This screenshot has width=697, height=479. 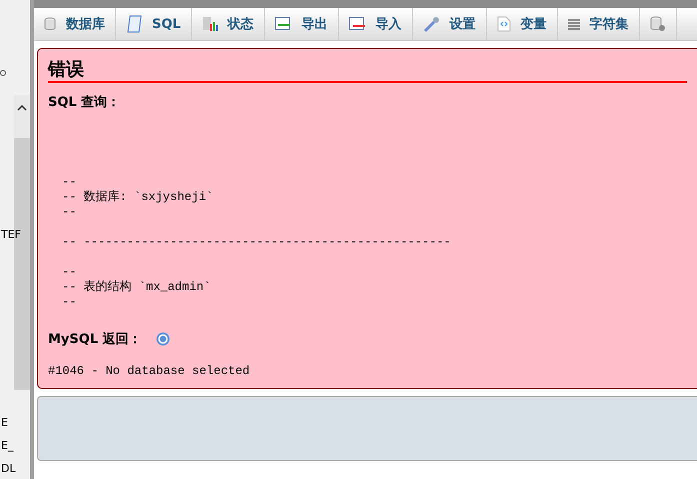 What do you see at coordinates (367, 70) in the screenshot?
I see `error-title: 错误` at bounding box center [367, 70].